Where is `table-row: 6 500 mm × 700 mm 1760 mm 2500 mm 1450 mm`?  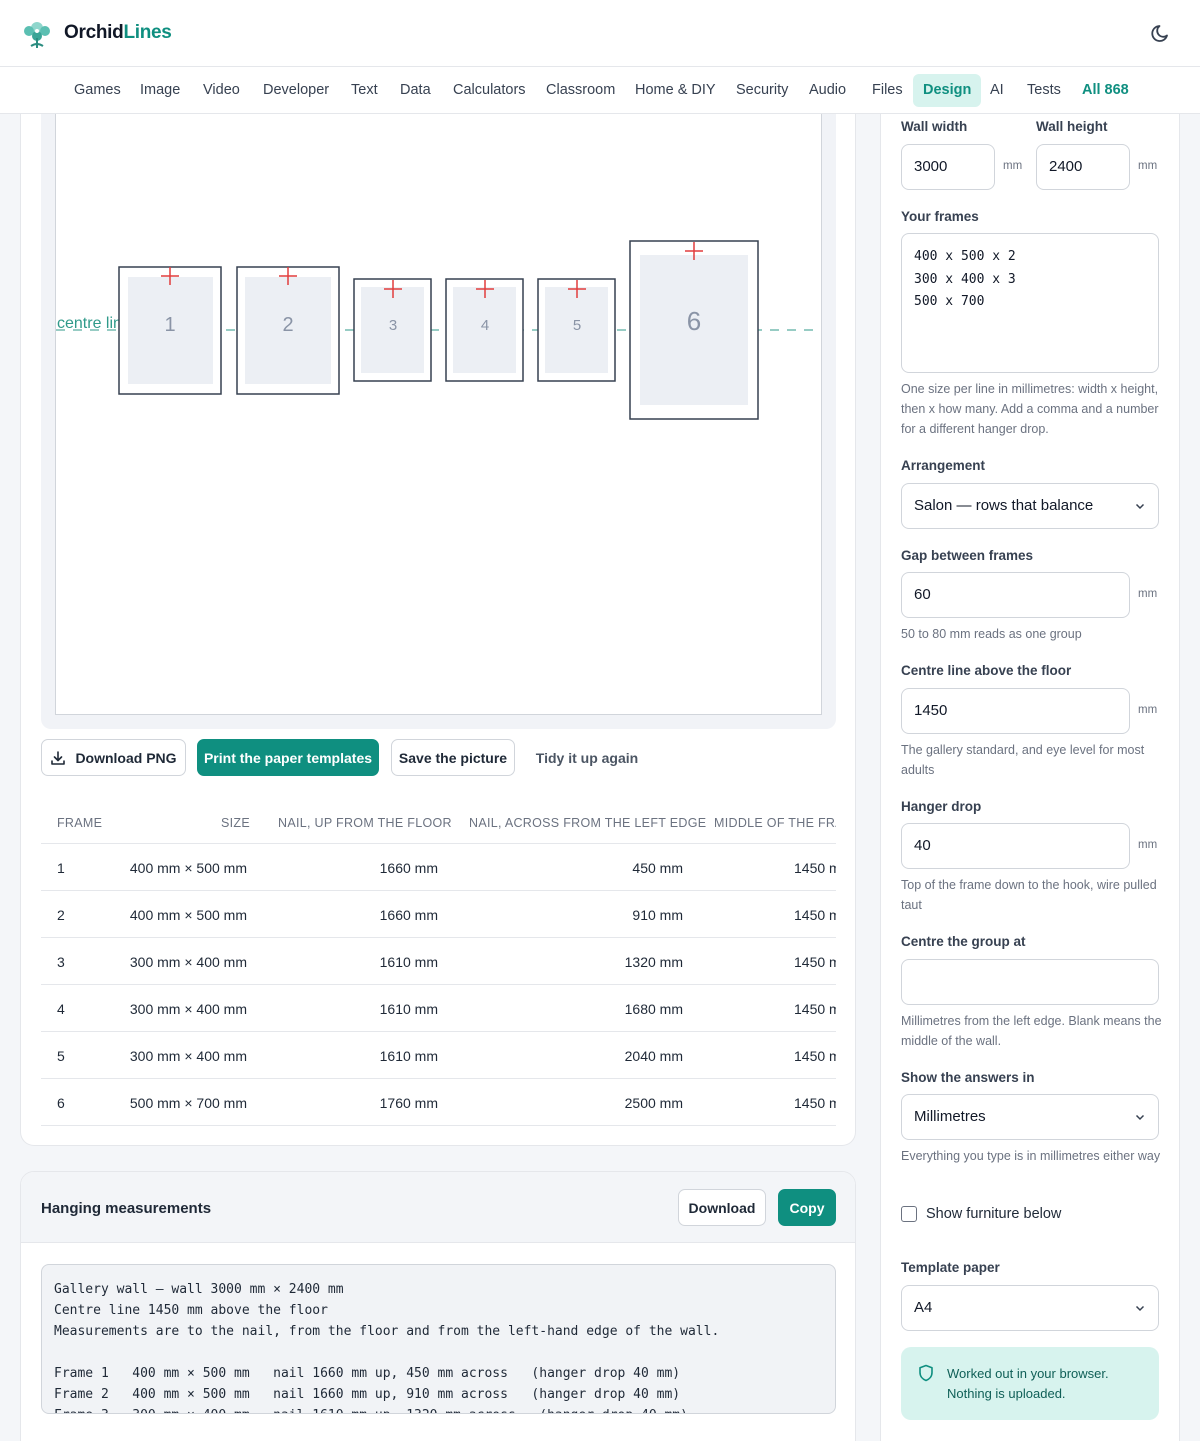 table-row: 6 500 mm × 700 mm 1760 mm 2500 mm 1450 mm is located at coordinates (438, 1102).